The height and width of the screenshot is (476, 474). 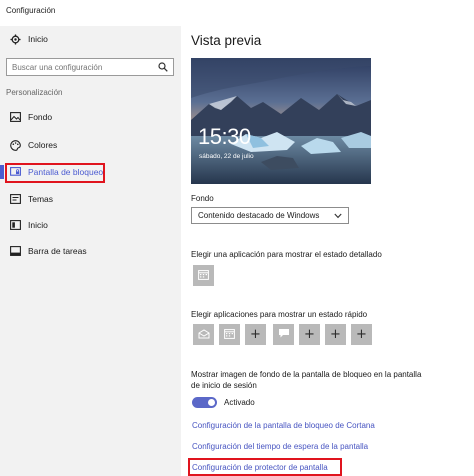 I want to click on brush-icon, so click(x=15, y=199).